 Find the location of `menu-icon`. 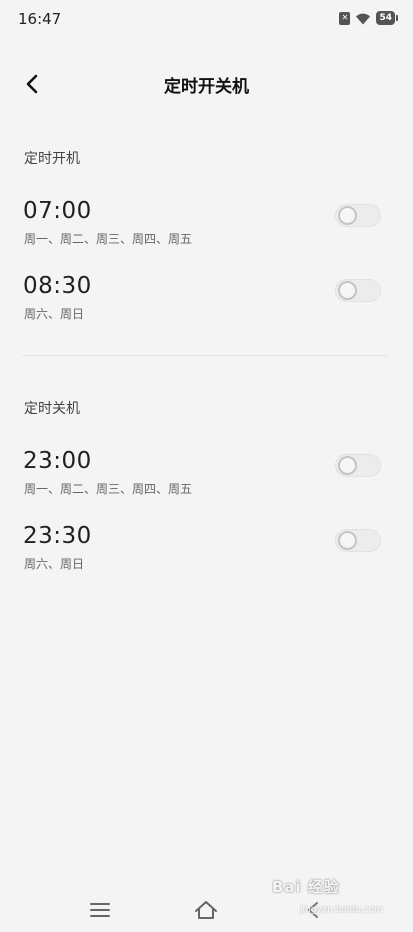

menu-icon is located at coordinates (100, 910).